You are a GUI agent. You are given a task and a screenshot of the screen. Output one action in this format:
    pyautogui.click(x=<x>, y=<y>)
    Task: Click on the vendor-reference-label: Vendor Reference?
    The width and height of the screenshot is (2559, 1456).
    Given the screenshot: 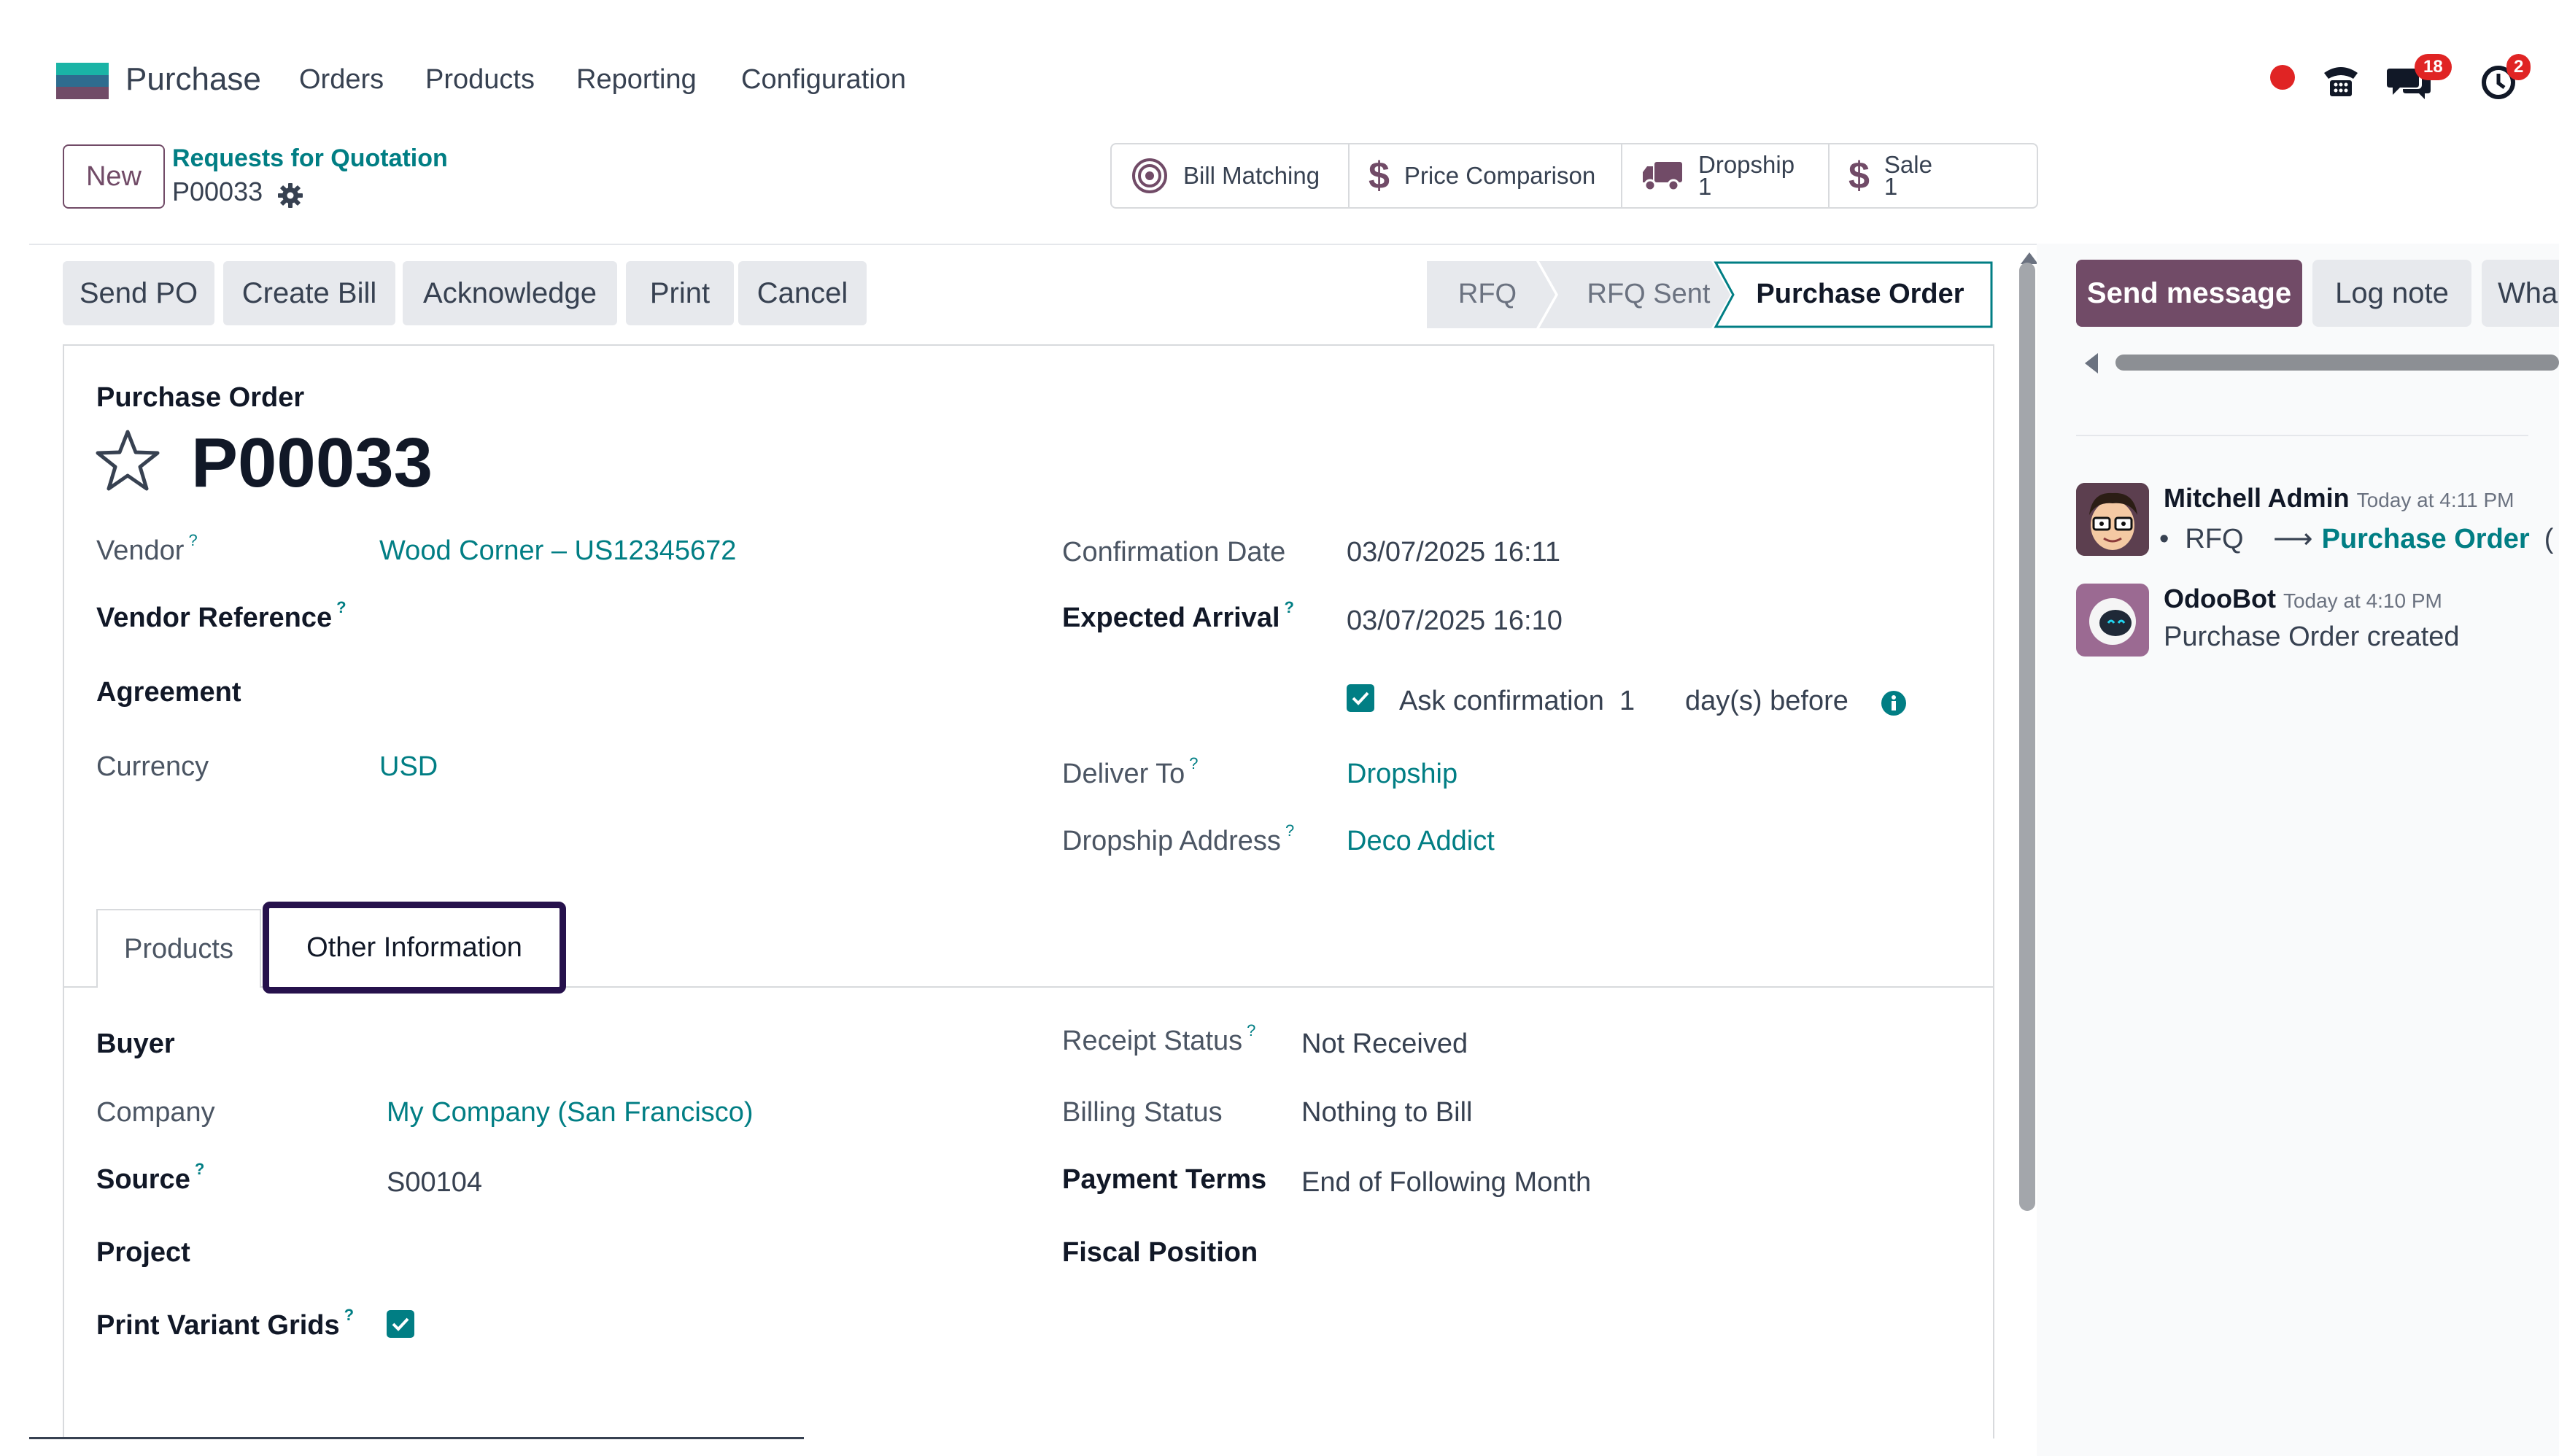 What is the action you would take?
    pyautogui.click(x=222, y=615)
    